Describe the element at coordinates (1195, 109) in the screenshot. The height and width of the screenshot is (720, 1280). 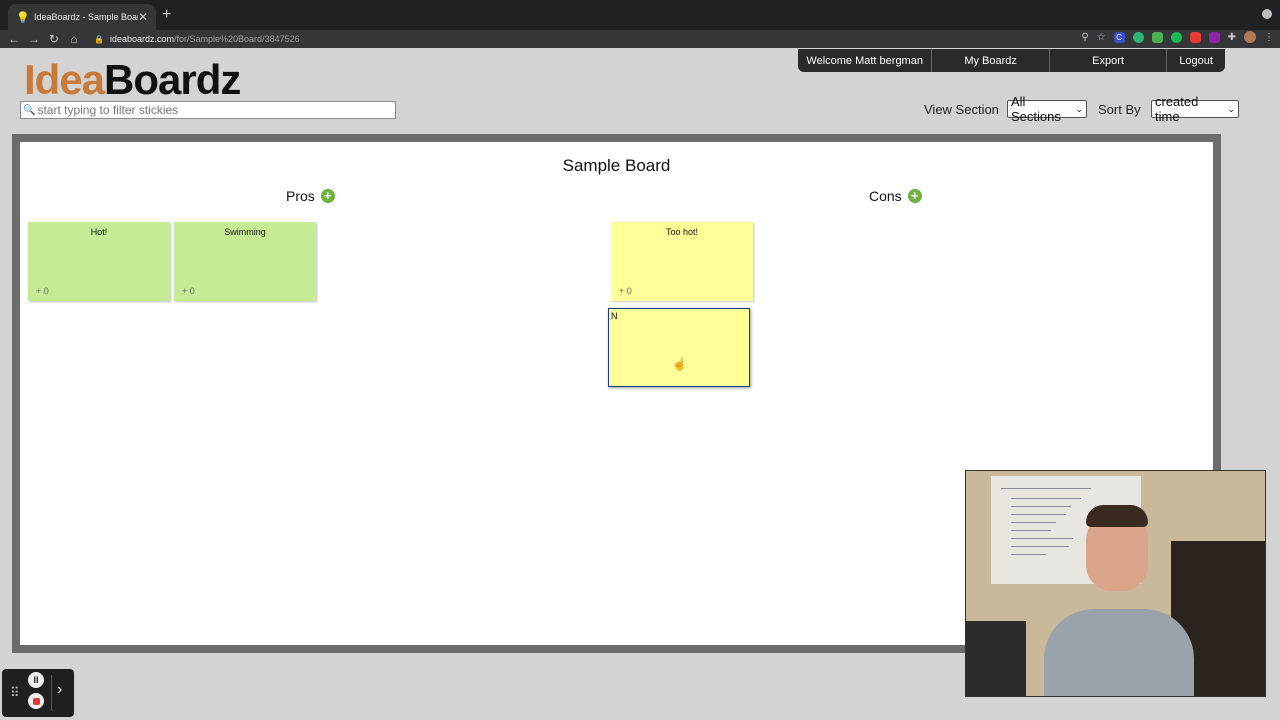
I see `sort-by-select: created time ⌄` at that location.